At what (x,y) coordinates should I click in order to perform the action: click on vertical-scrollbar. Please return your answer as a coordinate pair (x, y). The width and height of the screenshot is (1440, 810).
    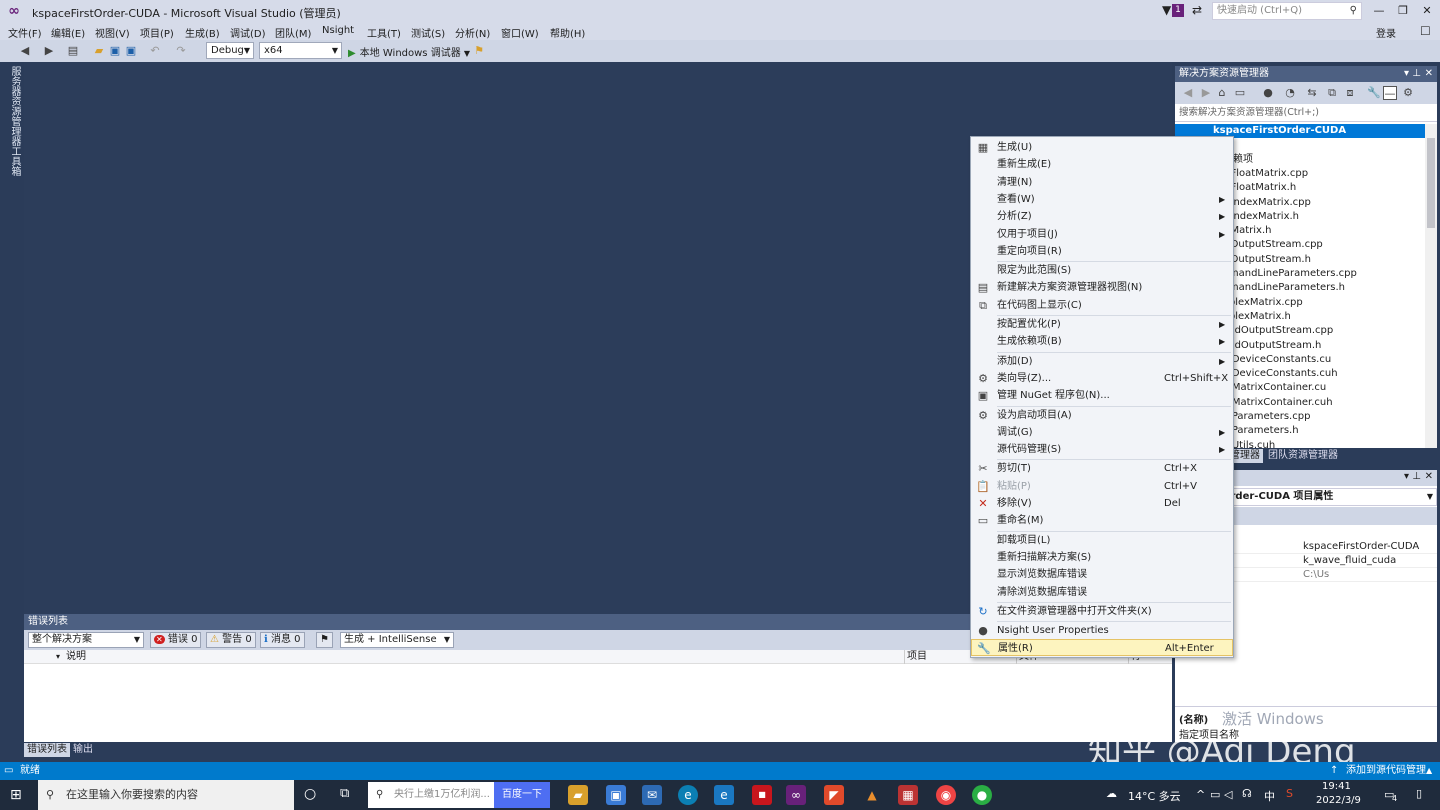
    Looking at the image, I should click on (1431, 289).